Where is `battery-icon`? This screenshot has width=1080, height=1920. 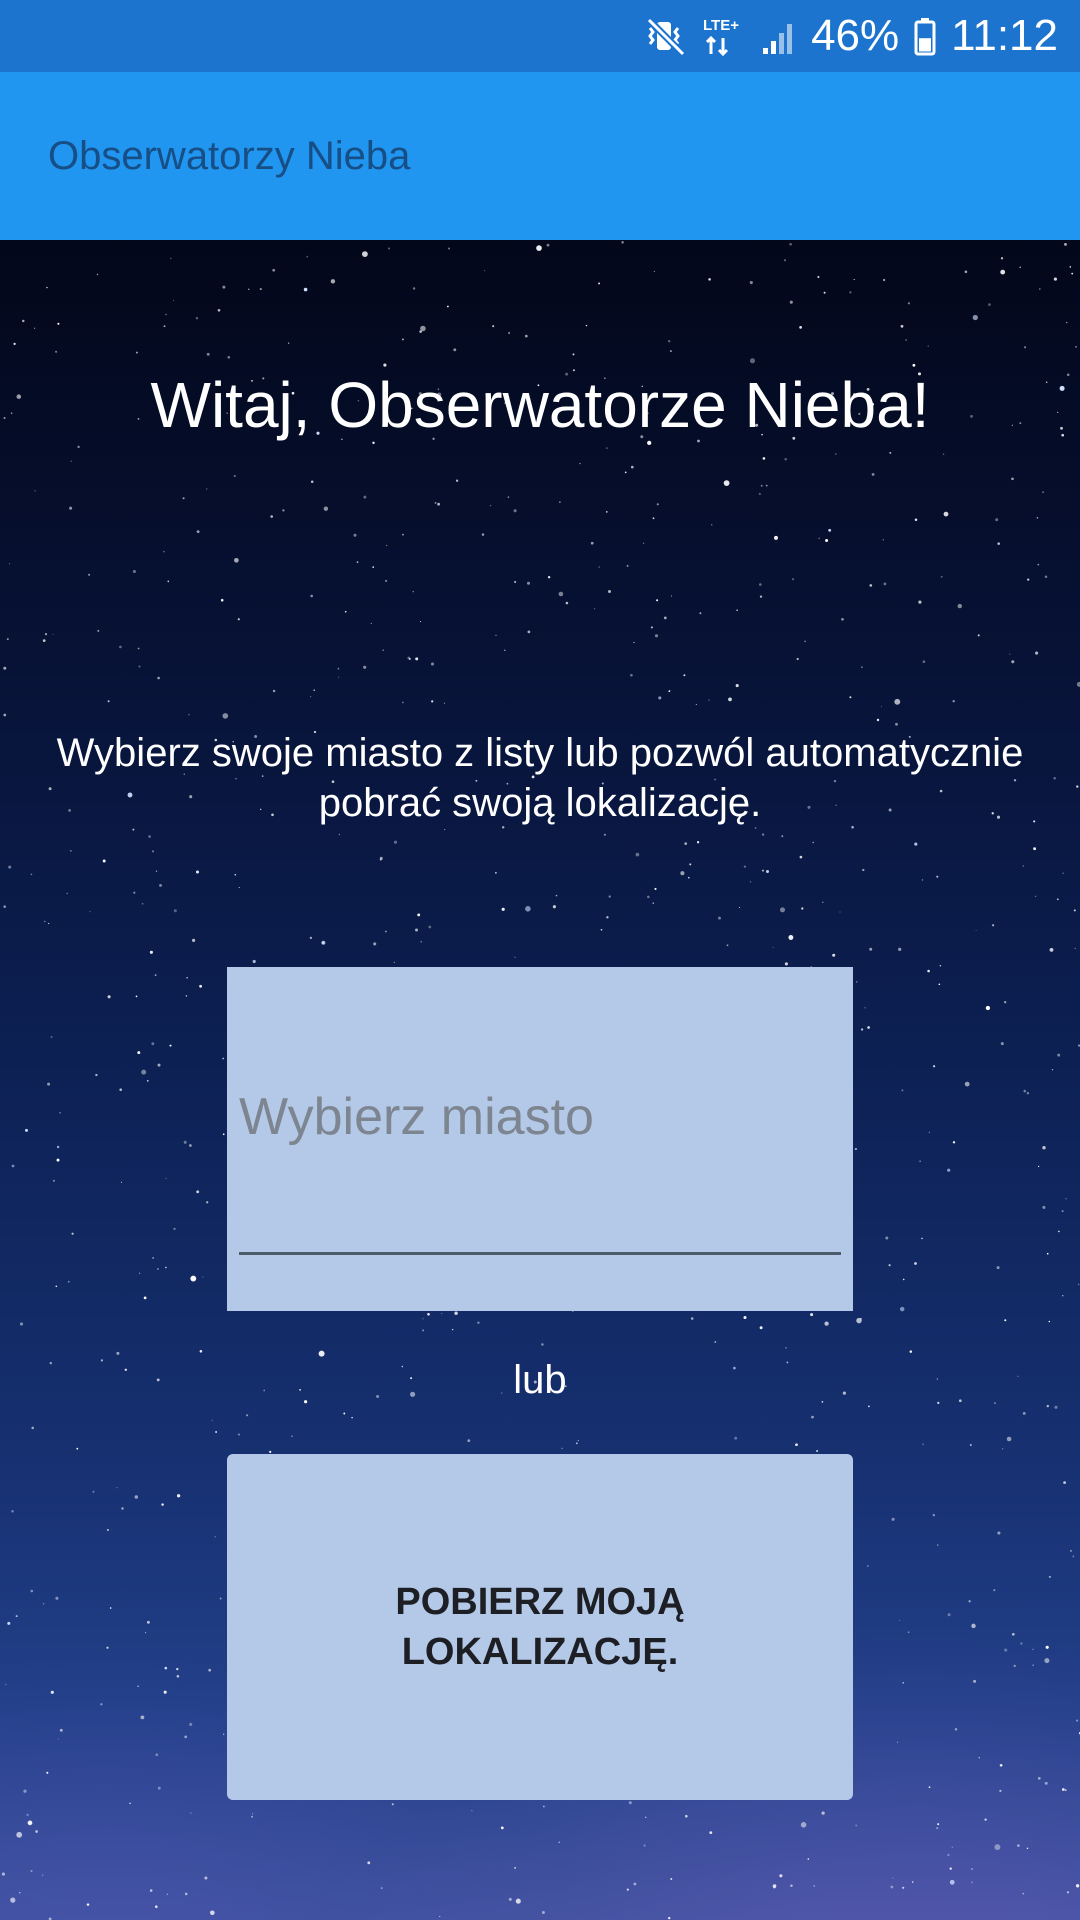
battery-icon is located at coordinates (925, 37).